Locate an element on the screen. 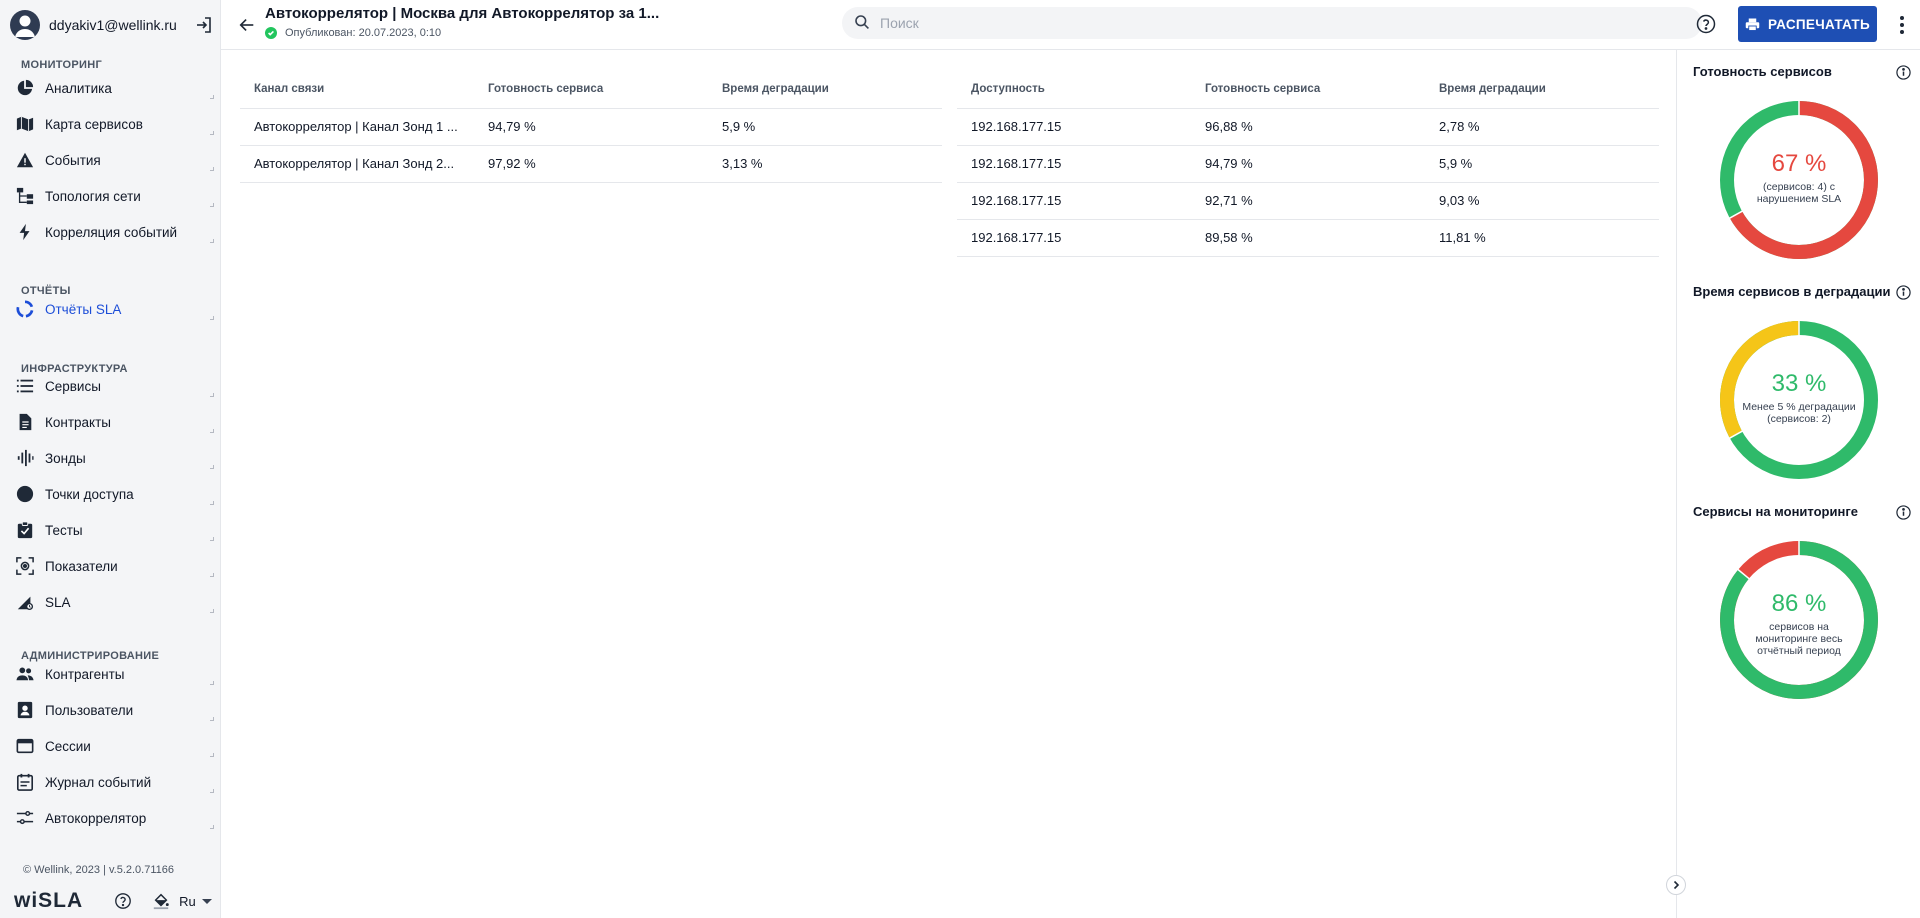  sidebar-item: Зонды is located at coordinates (114, 458).